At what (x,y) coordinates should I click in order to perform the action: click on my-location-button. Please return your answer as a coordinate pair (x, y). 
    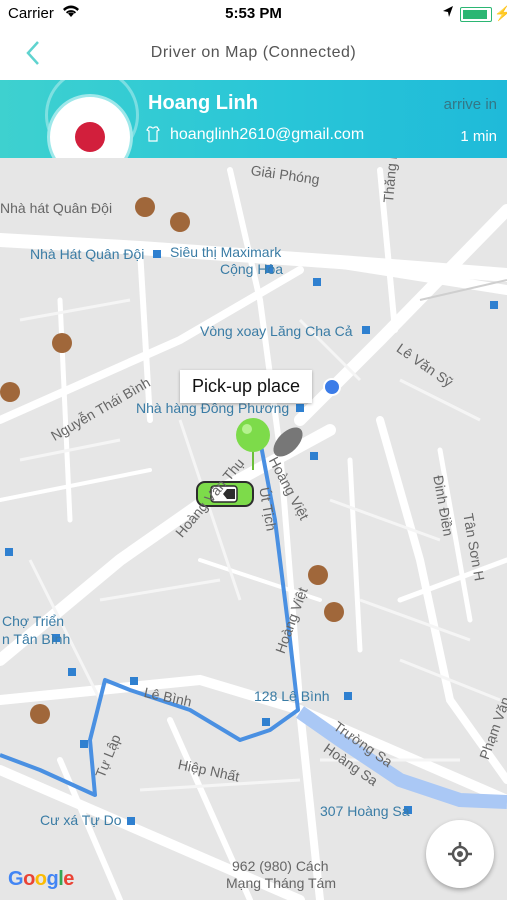
    Looking at the image, I should click on (460, 854).